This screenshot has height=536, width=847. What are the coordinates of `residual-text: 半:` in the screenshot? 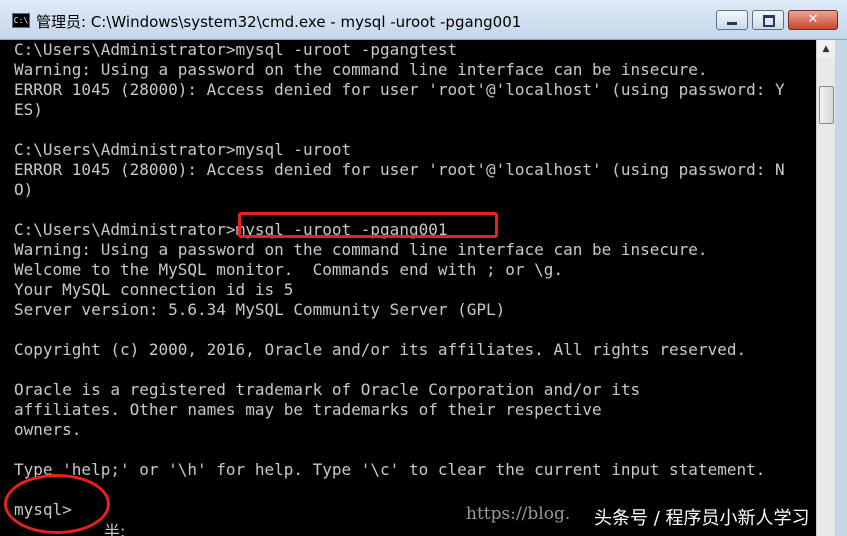 It's located at (115, 529).